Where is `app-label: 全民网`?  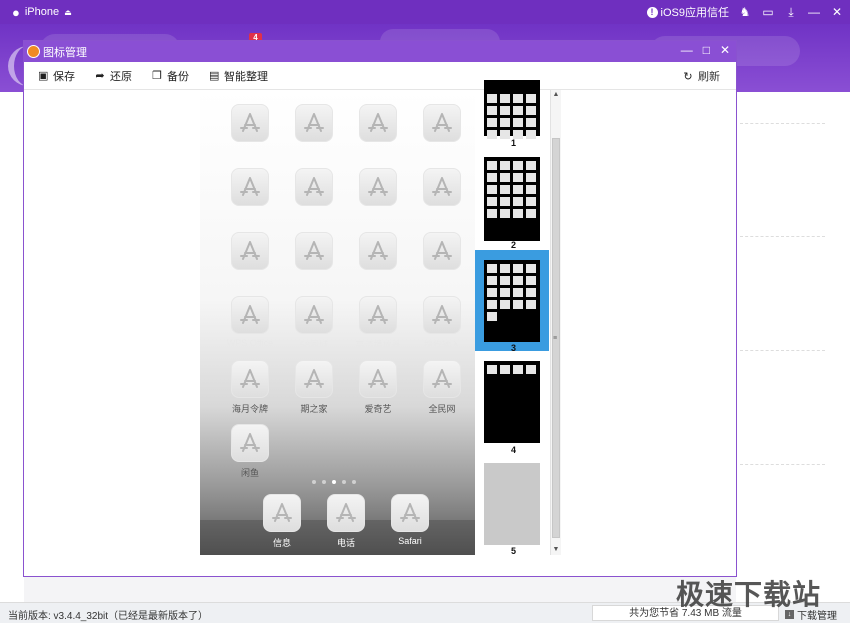 app-label: 全民网 is located at coordinates (442, 409).